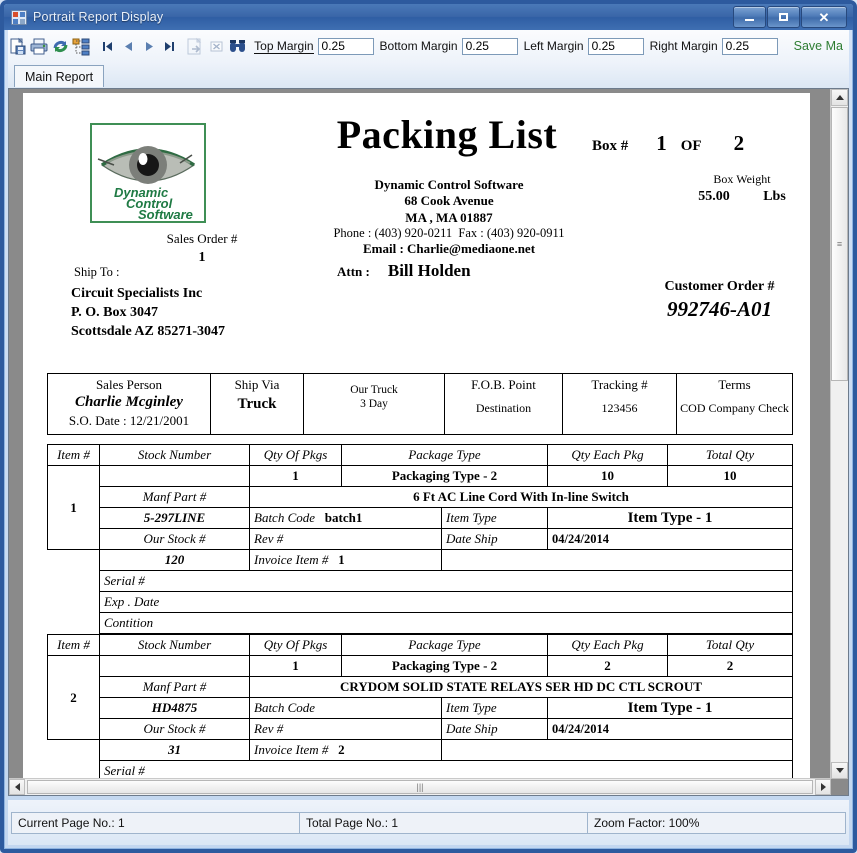 The image size is (857, 853). I want to click on right-margin-input, so click(749, 46).